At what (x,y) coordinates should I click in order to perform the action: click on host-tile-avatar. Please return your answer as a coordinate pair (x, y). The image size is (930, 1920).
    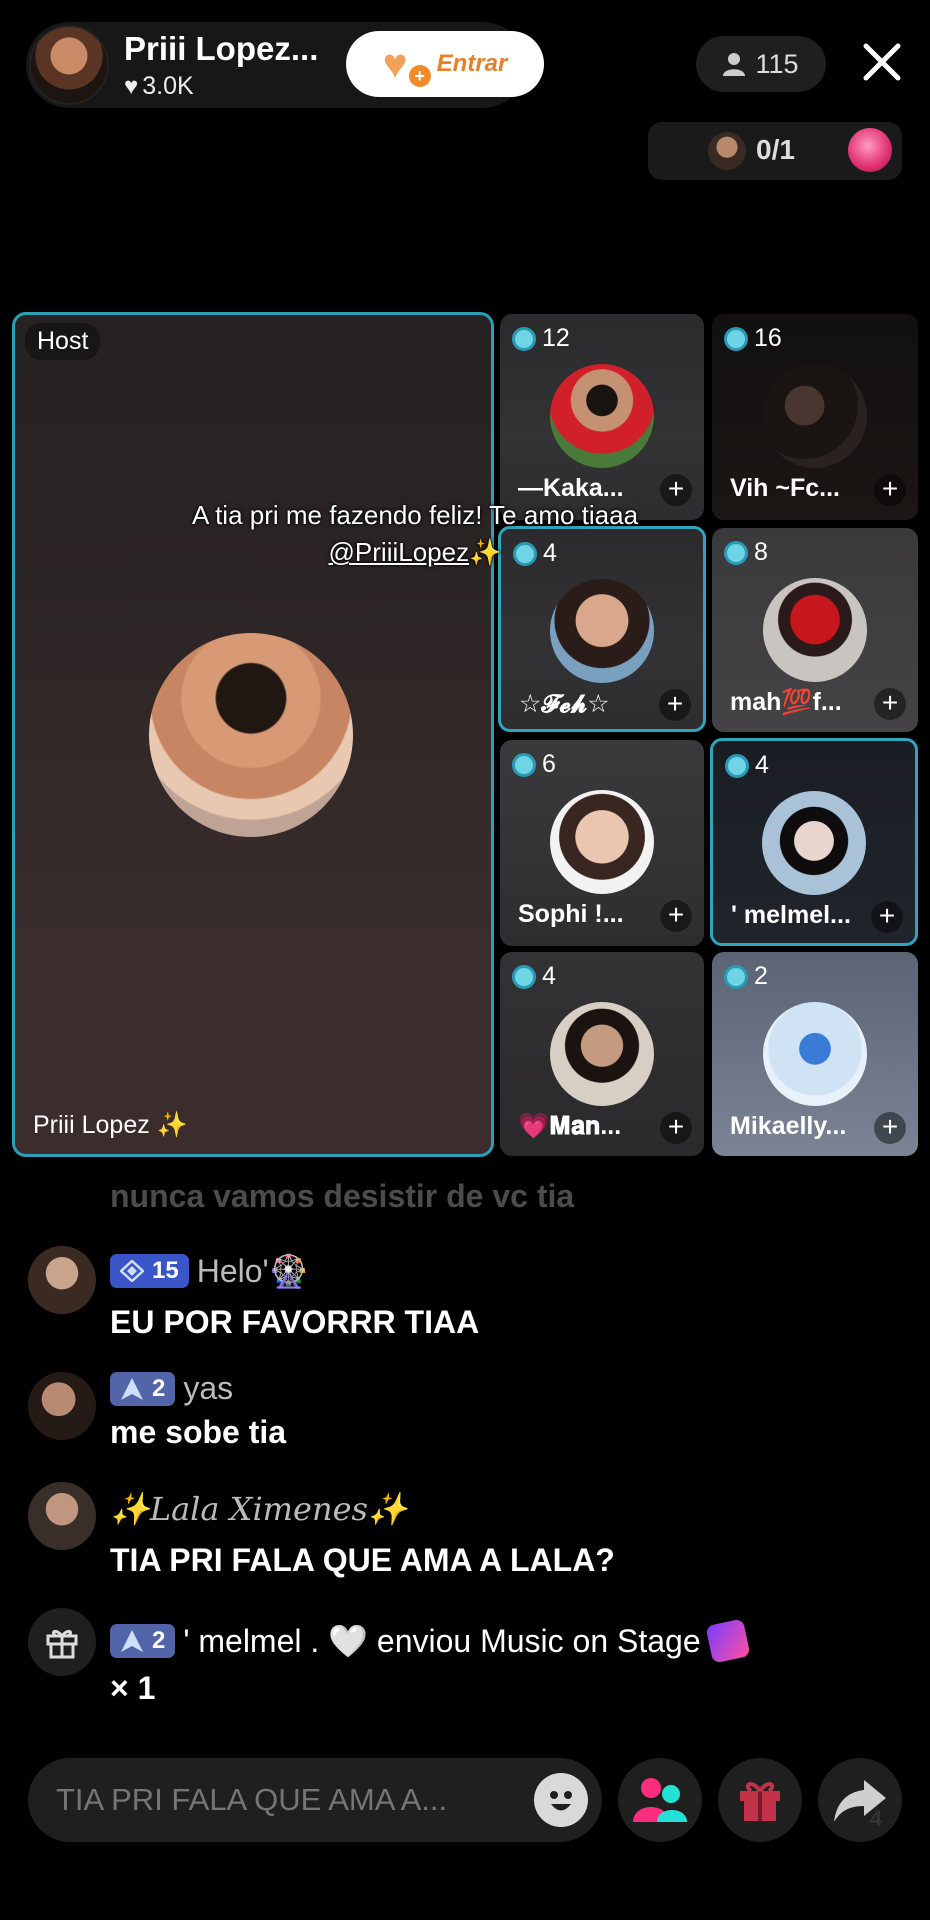
    Looking at the image, I should click on (251, 735).